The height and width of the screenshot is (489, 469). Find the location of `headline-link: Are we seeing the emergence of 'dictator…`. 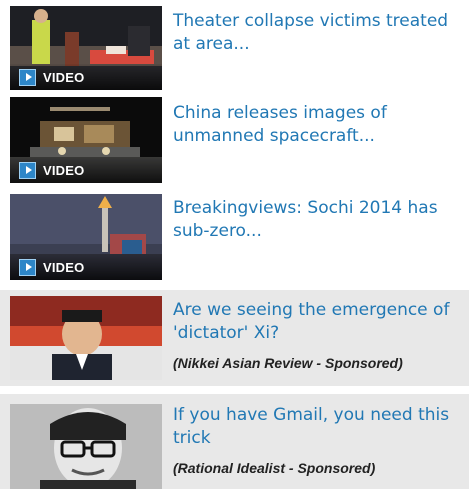

headline-link: Are we seeing the emergence of 'dictator… is located at coordinates (321, 322).